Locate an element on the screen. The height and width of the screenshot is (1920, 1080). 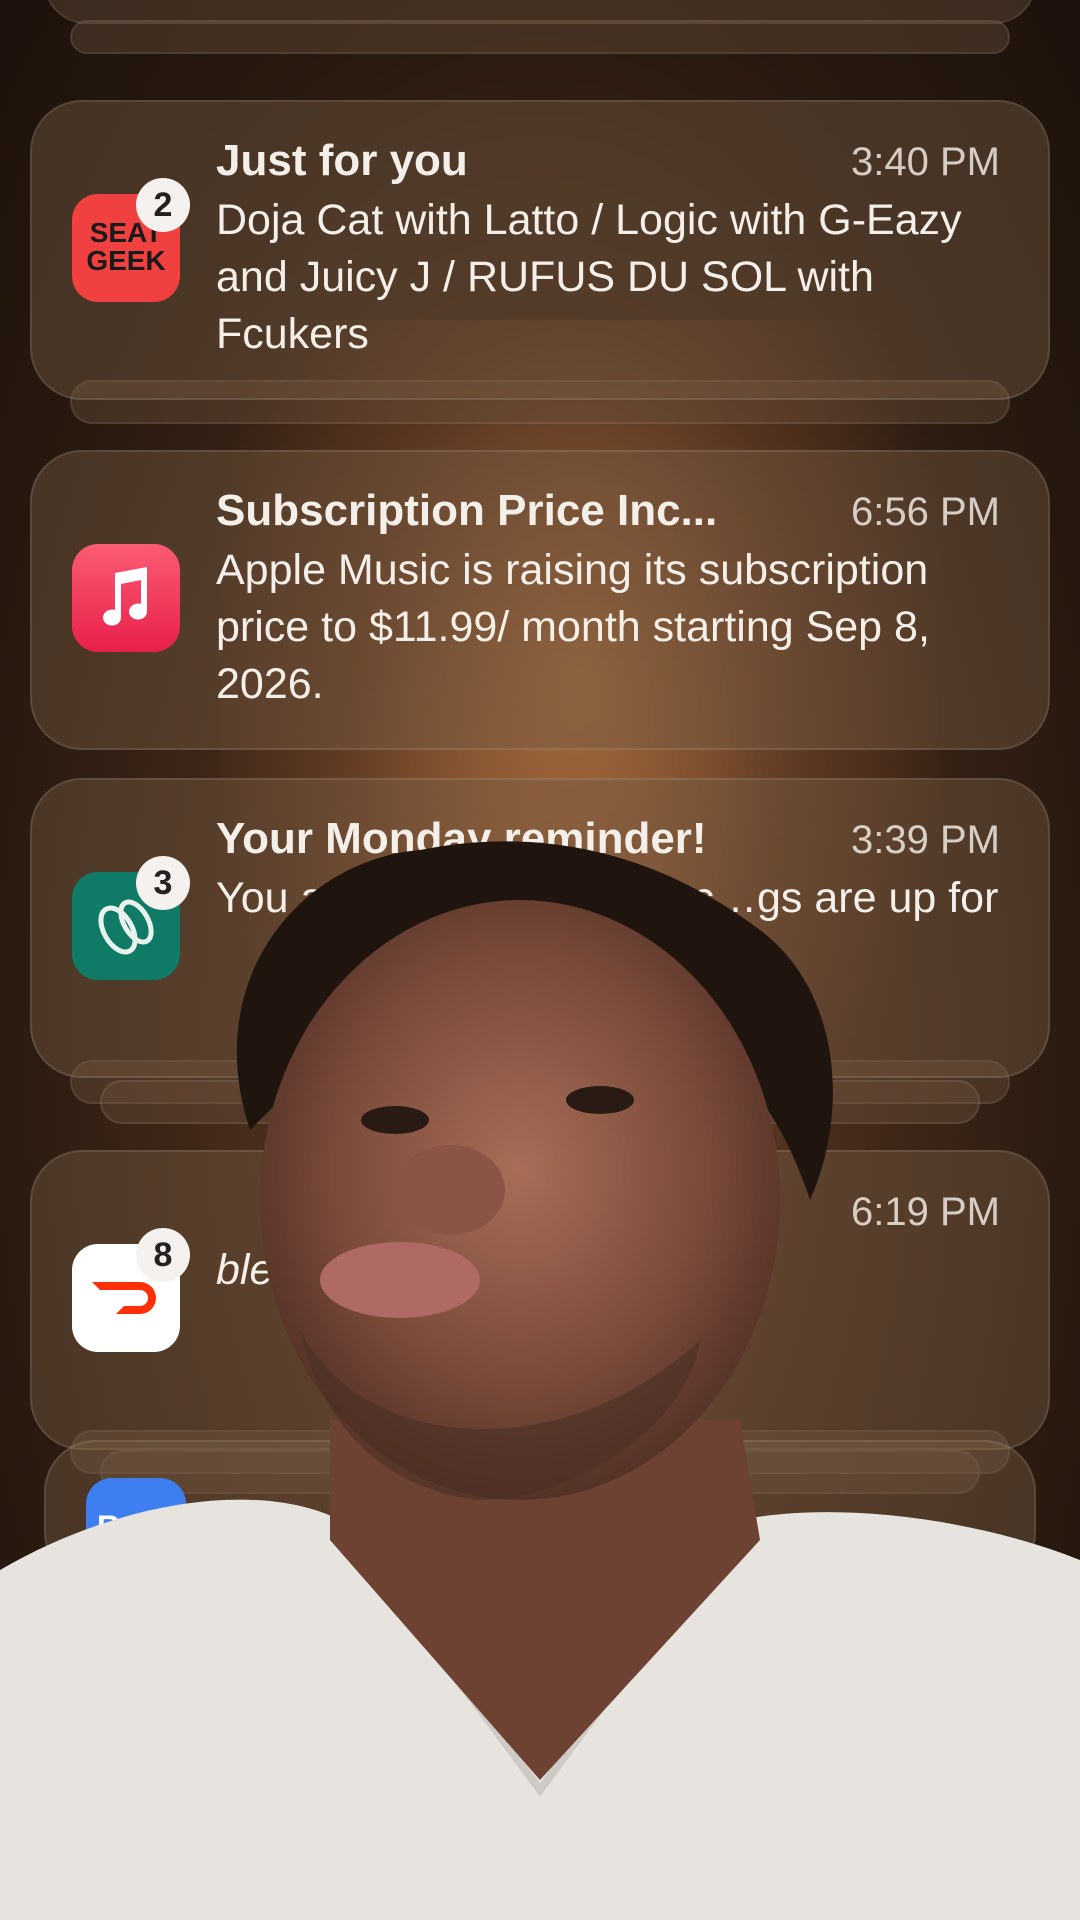
notification-time: 3:39 PM is located at coordinates (925, 840).